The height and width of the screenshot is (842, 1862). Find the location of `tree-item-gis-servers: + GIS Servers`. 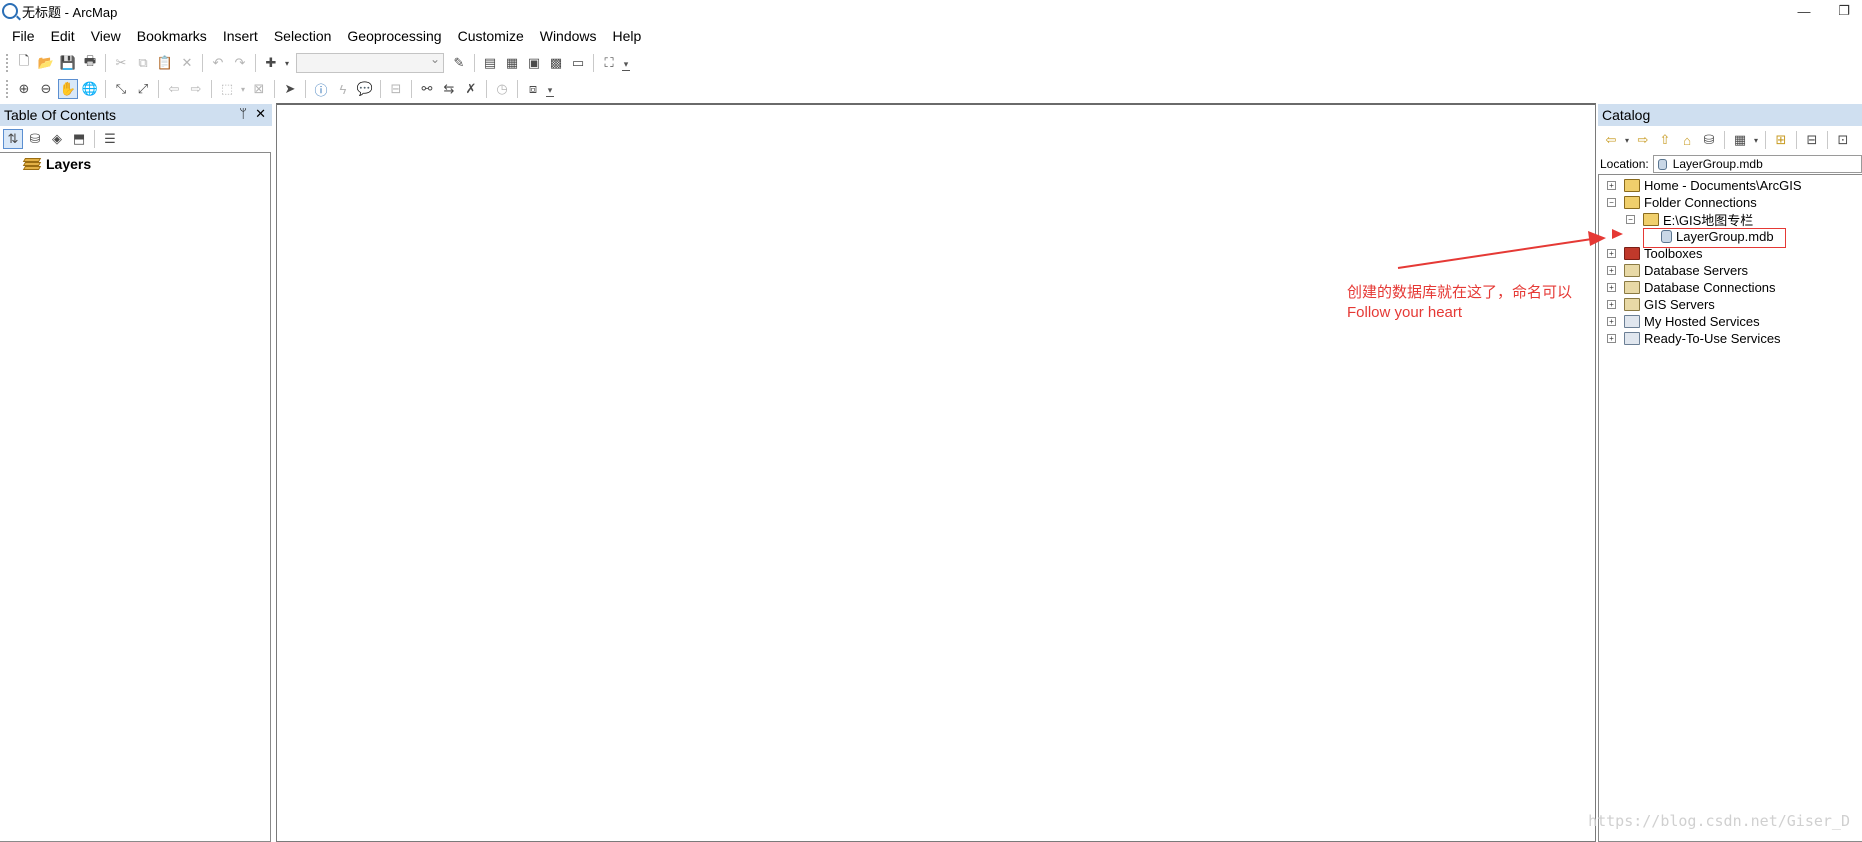

tree-item-gis-servers: + GIS Servers is located at coordinates (1661, 304).